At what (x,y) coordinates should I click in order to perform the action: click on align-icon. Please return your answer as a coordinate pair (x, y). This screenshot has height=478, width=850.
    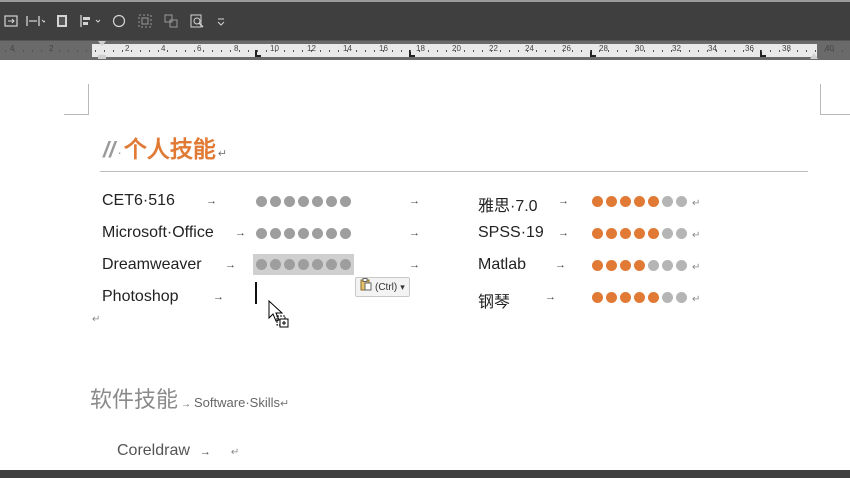
    Looking at the image, I should click on (91, 21).